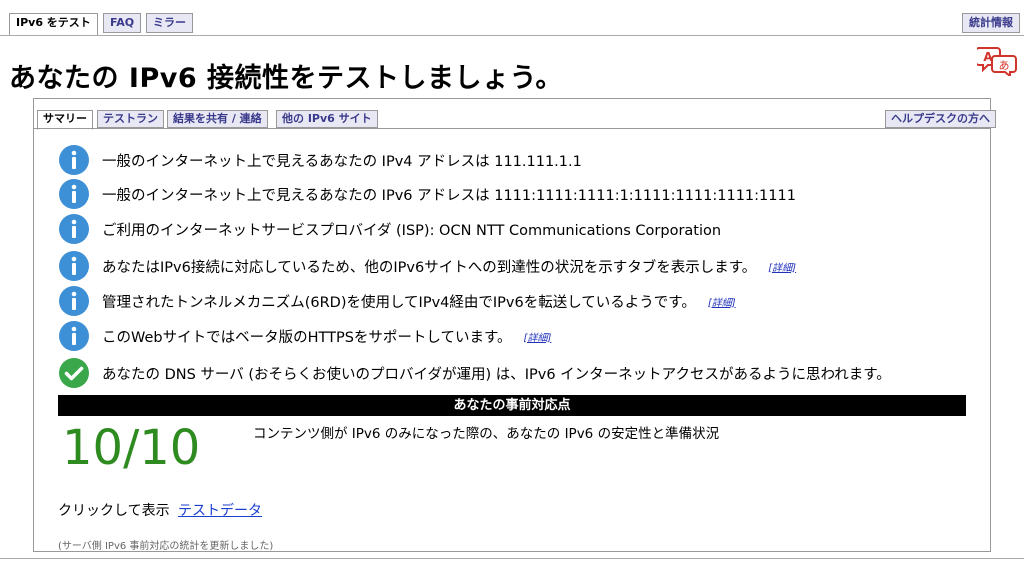  What do you see at coordinates (169, 23) in the screenshot?
I see `tab-mirror: ミラー` at bounding box center [169, 23].